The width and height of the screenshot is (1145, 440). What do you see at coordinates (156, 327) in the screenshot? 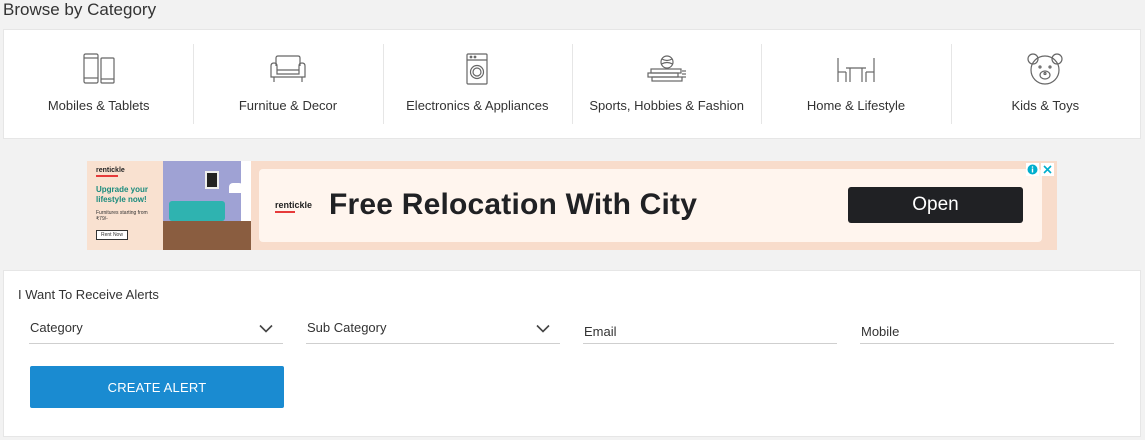
I see `category-dropdown: Category` at bounding box center [156, 327].